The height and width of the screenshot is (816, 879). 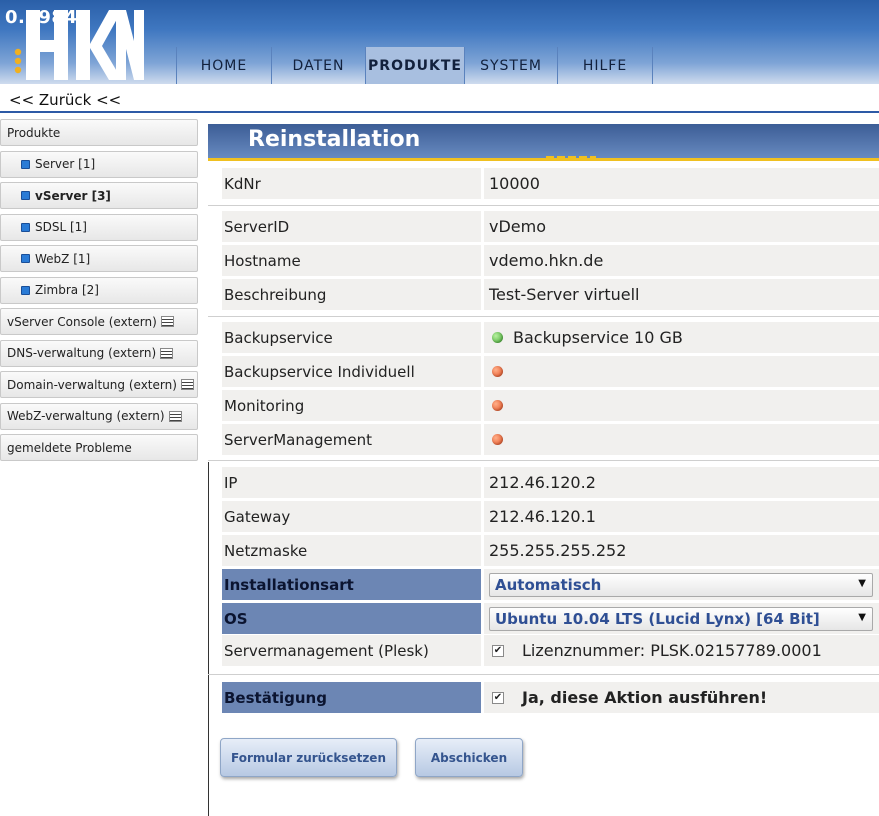 I want to click on field-row-kdnr: KdNr 10000, so click(x=550, y=183).